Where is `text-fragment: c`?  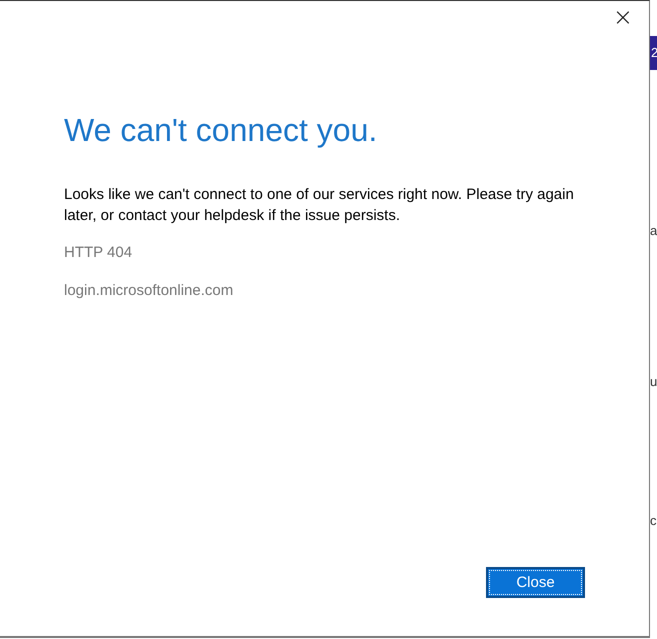
text-fragment: c is located at coordinates (653, 520).